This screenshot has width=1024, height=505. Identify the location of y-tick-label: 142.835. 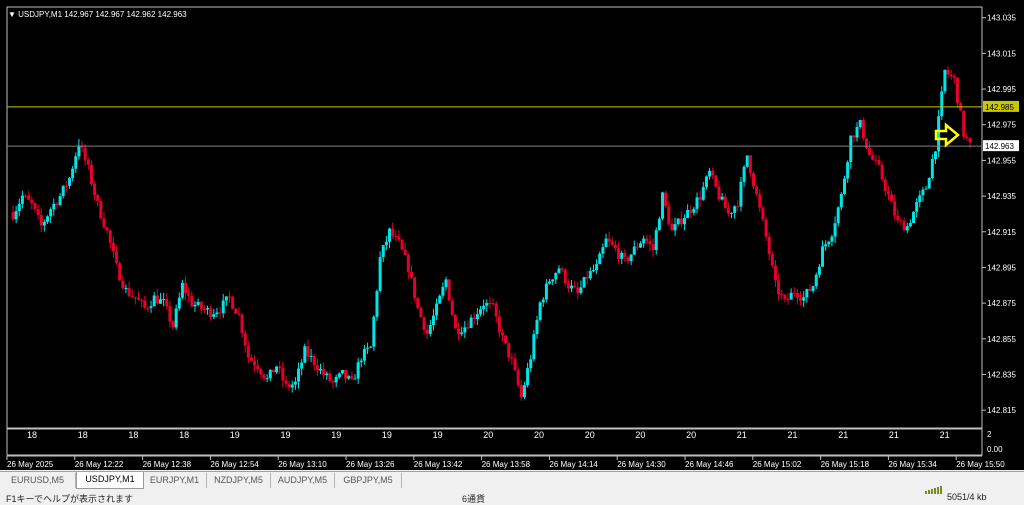
(1001, 374).